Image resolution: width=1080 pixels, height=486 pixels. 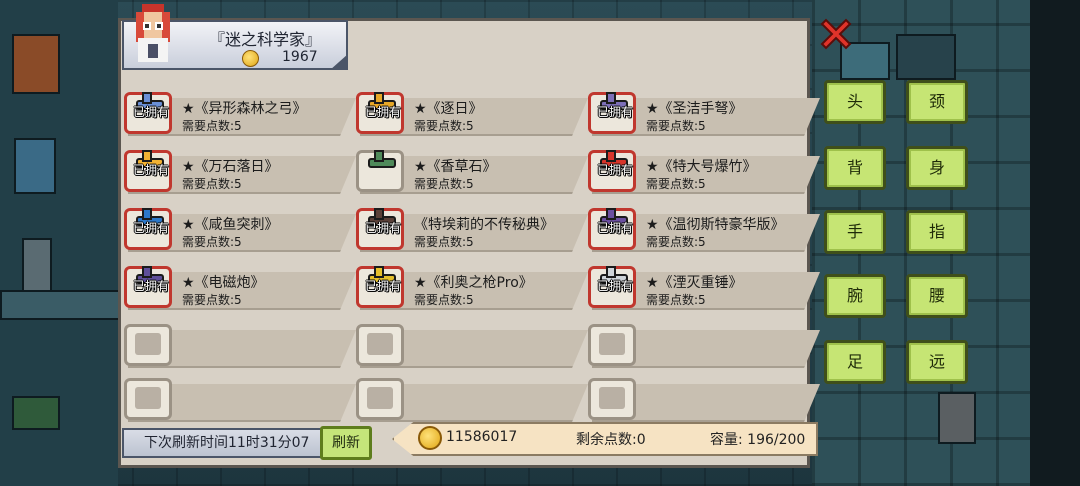 What do you see at coordinates (704, 230) in the screenshot?
I see `shop-item: 已拥有 ★《温彻斯特豪华版》 需要点数:5` at bounding box center [704, 230].